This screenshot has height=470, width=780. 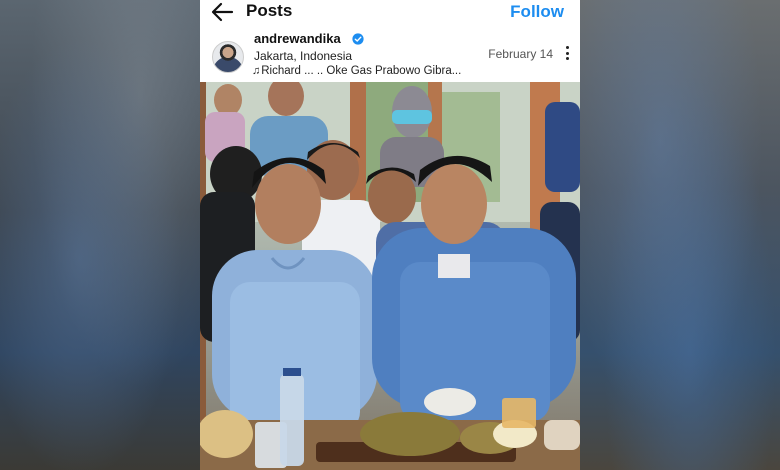 What do you see at coordinates (520, 54) in the screenshot?
I see `post-date: February 14` at bounding box center [520, 54].